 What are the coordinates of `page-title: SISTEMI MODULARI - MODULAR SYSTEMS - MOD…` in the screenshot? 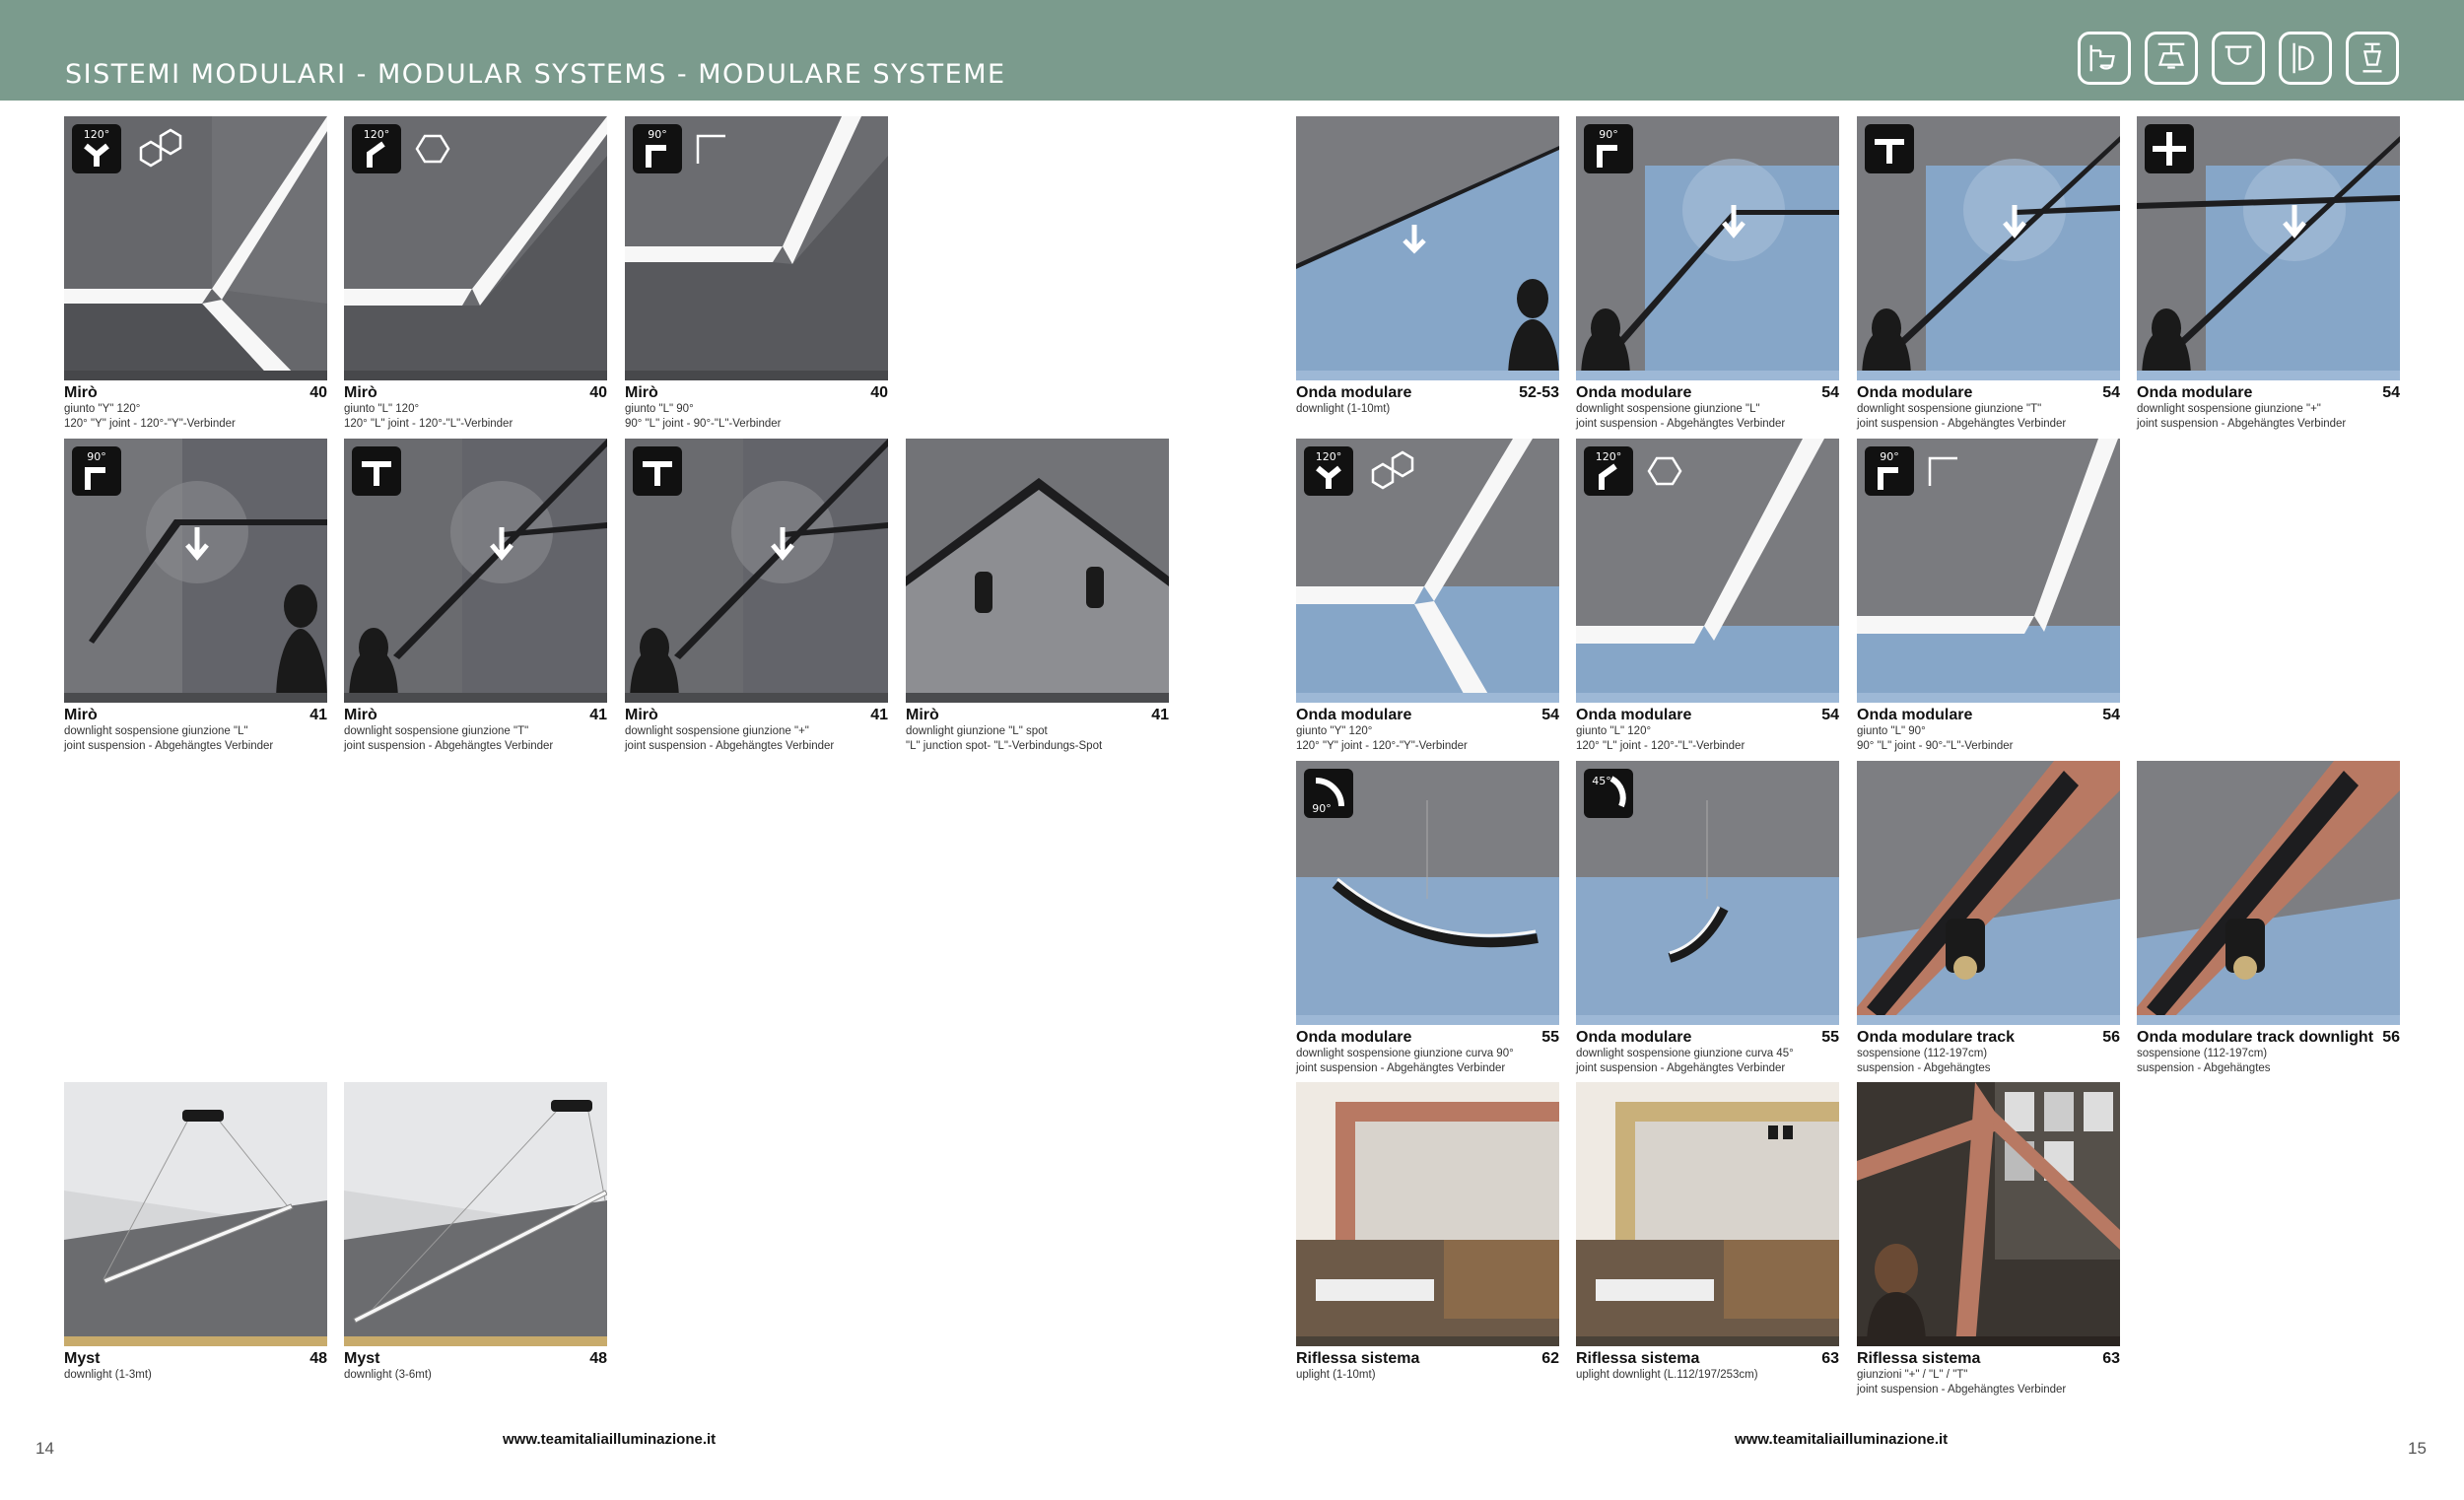 It's located at (535, 74).